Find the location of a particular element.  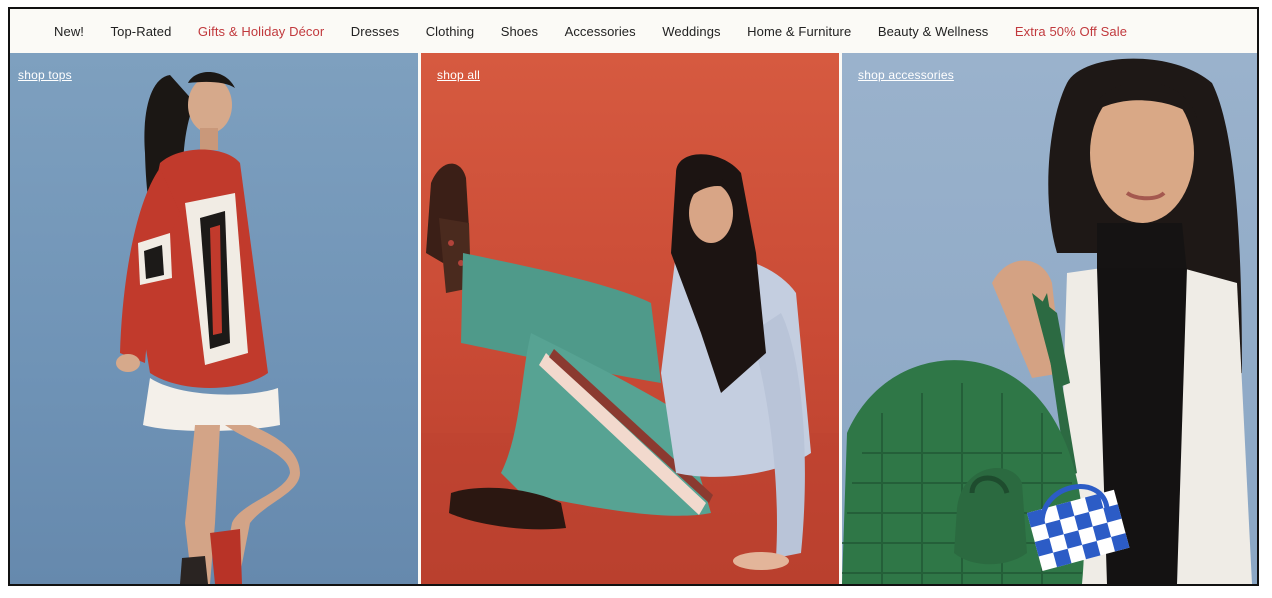

nav-item-shoes: Shoes is located at coordinates (519, 31).